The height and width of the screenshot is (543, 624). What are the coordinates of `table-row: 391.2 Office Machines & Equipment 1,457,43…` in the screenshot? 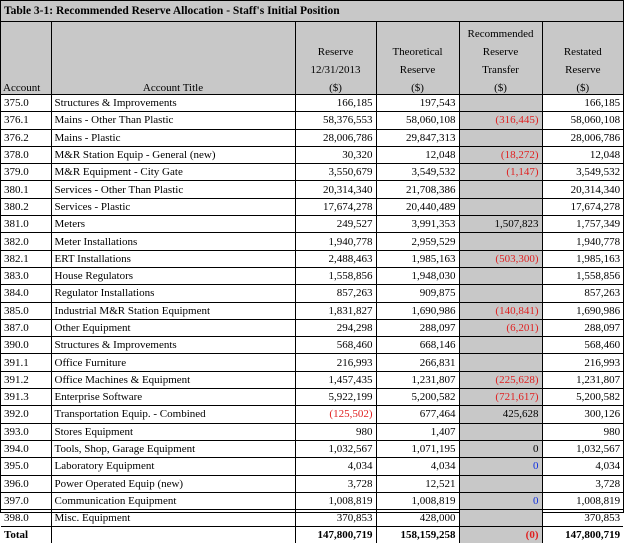 It's located at (312, 380).